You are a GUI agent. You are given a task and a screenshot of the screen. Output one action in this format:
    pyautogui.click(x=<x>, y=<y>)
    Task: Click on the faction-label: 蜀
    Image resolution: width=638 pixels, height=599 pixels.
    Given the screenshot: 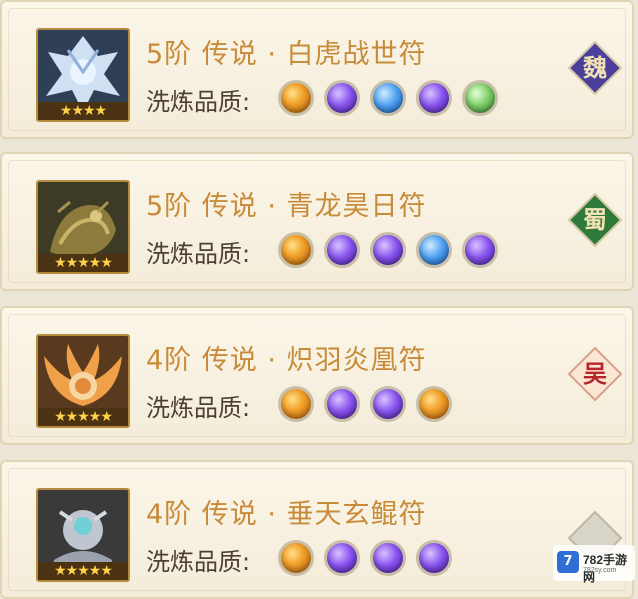 What is the action you would take?
    pyautogui.click(x=595, y=219)
    